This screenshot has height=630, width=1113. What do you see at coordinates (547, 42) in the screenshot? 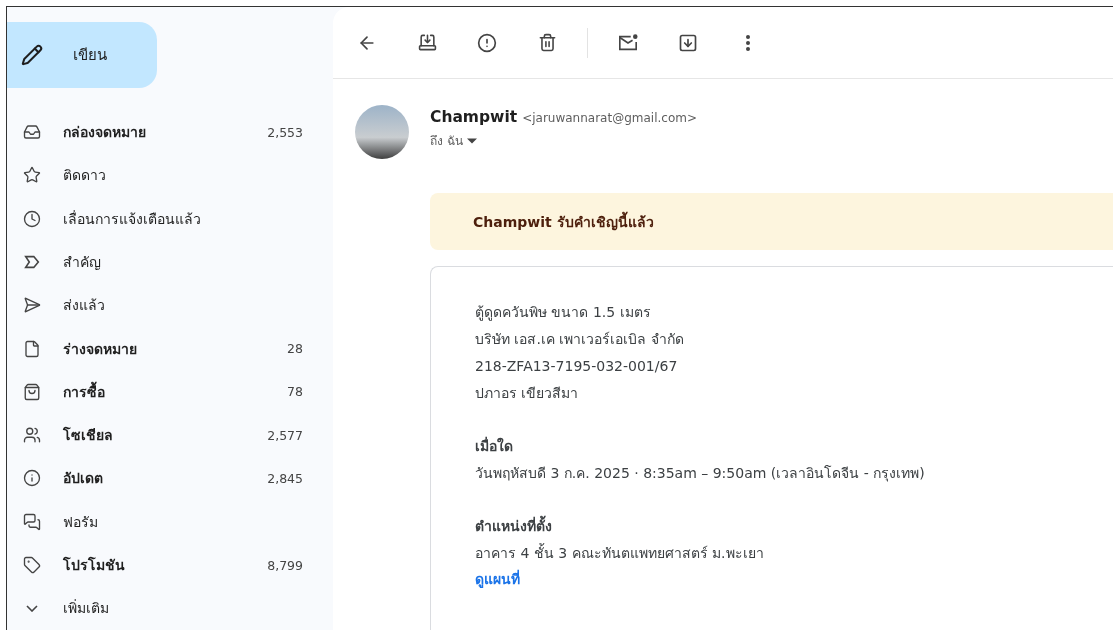
I see `trash-icon` at bounding box center [547, 42].